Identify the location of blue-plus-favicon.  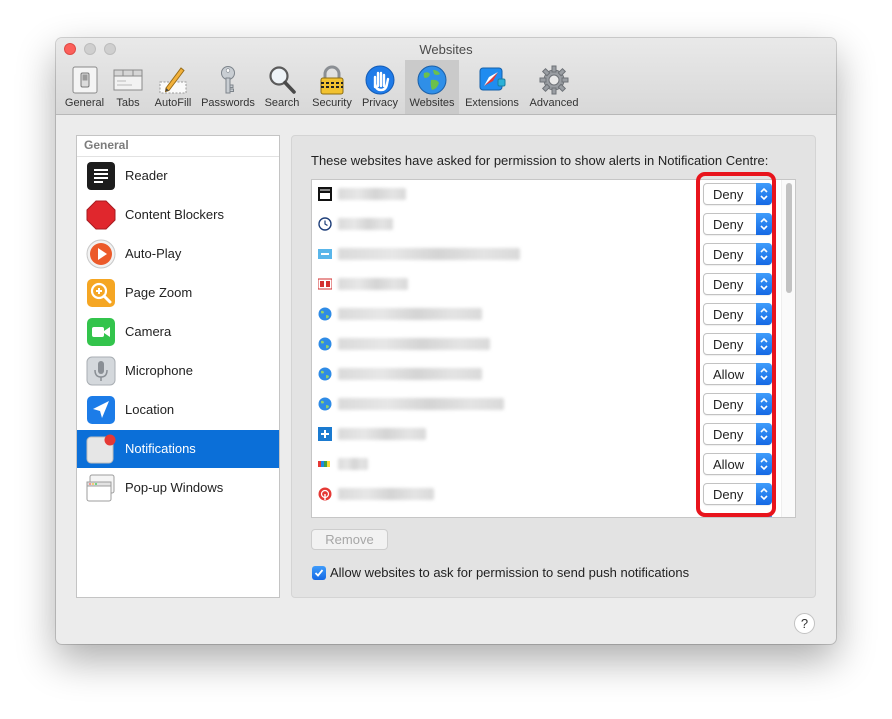
(325, 434).